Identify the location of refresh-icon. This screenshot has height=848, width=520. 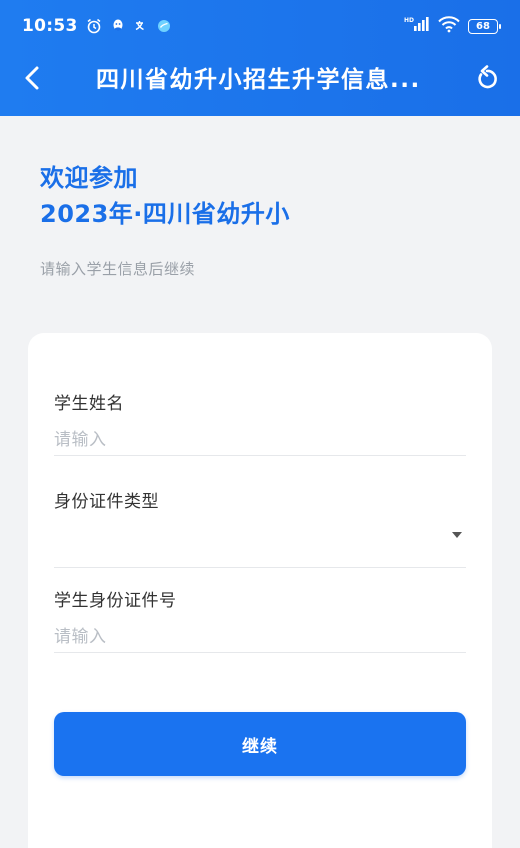
(487, 80).